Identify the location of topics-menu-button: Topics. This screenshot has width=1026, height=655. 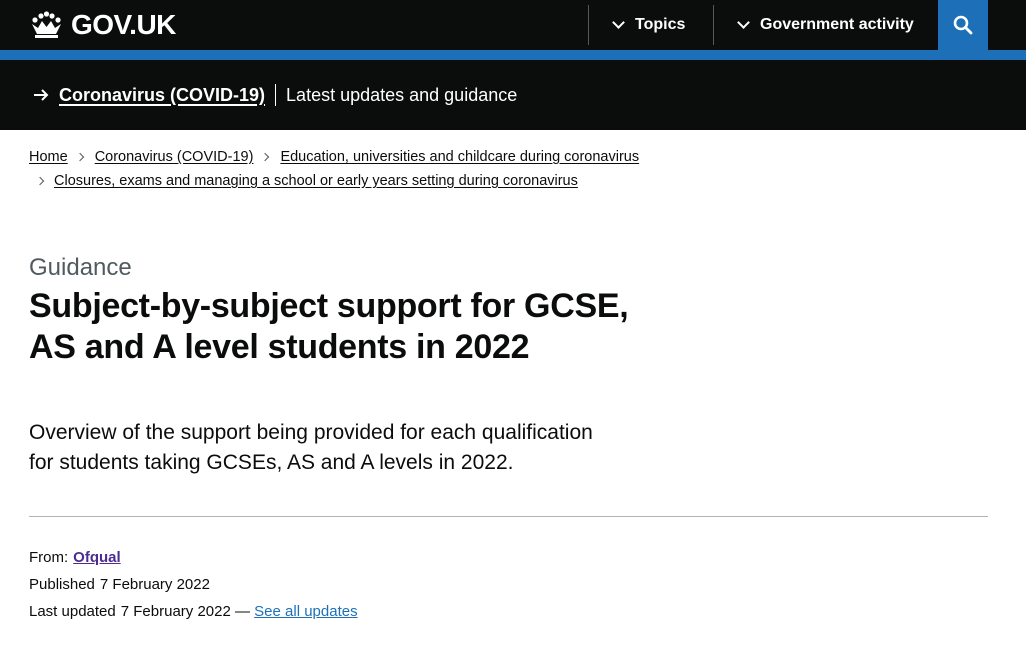
(649, 25).